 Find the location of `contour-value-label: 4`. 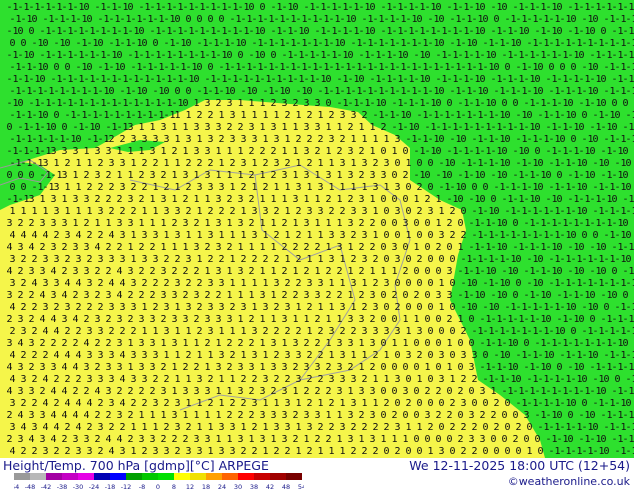

contour-value-label: 4 is located at coordinates (46, 427).